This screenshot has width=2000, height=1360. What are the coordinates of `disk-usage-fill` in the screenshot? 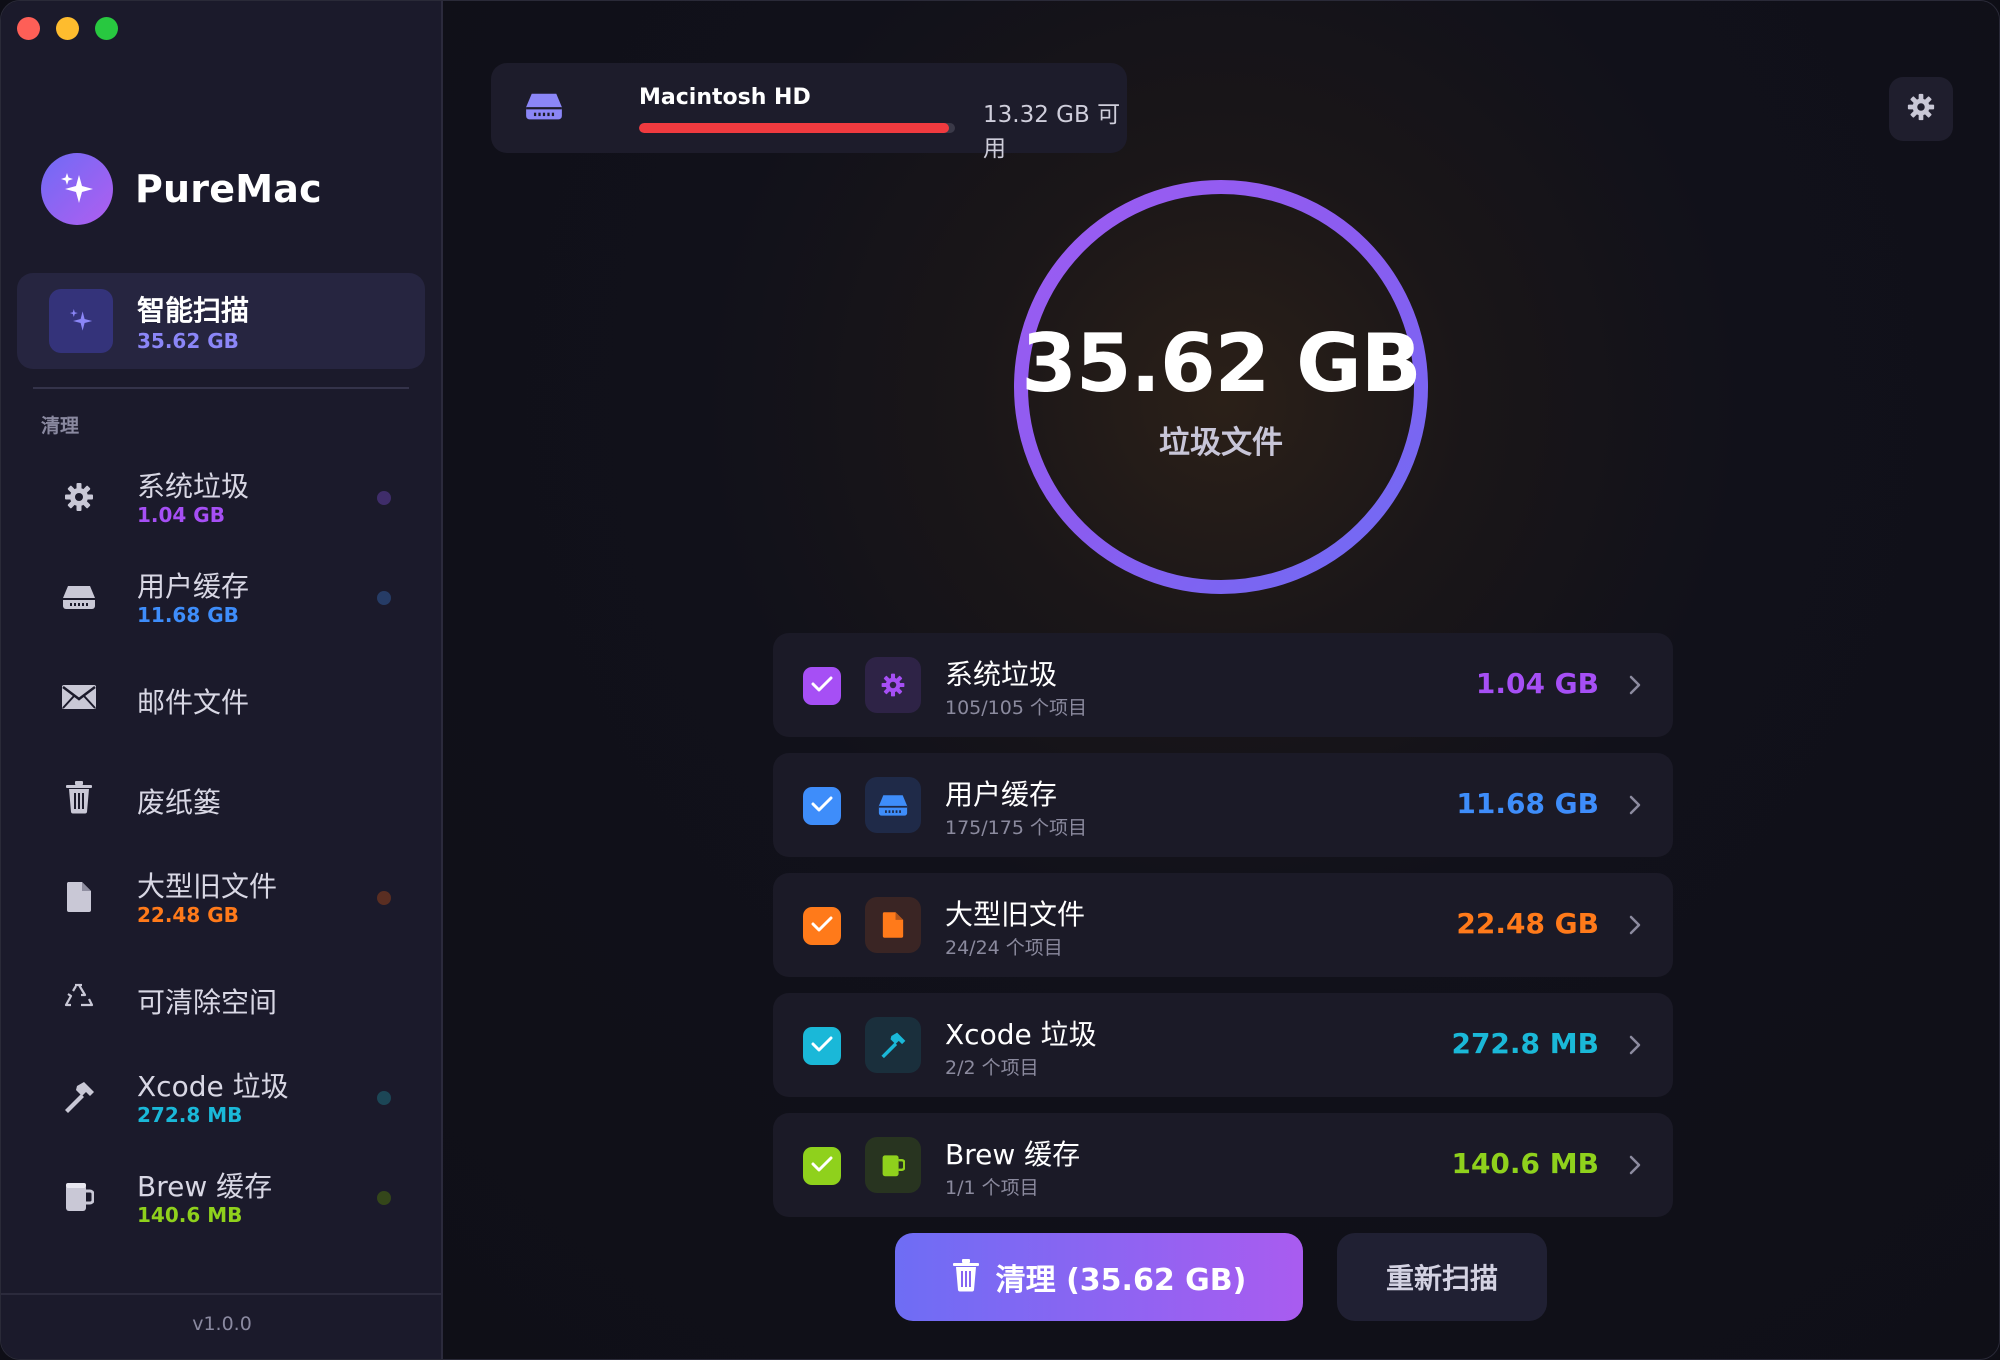 It's located at (794, 128).